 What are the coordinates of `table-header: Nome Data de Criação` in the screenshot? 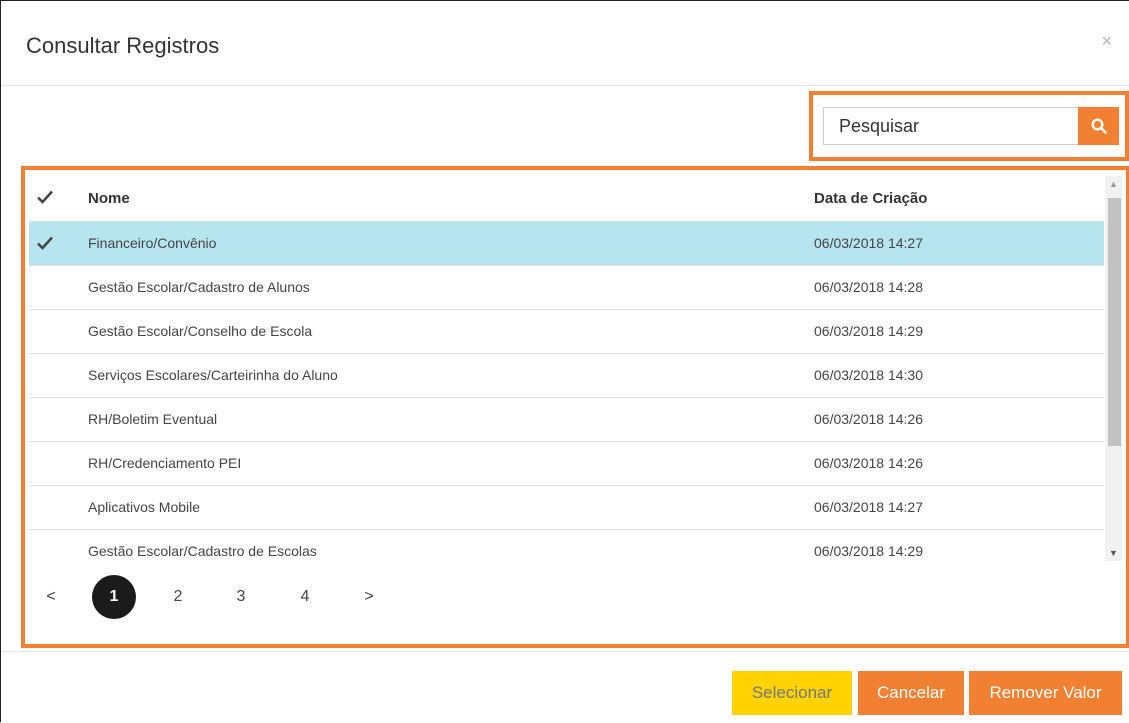 It's located at (566, 199).